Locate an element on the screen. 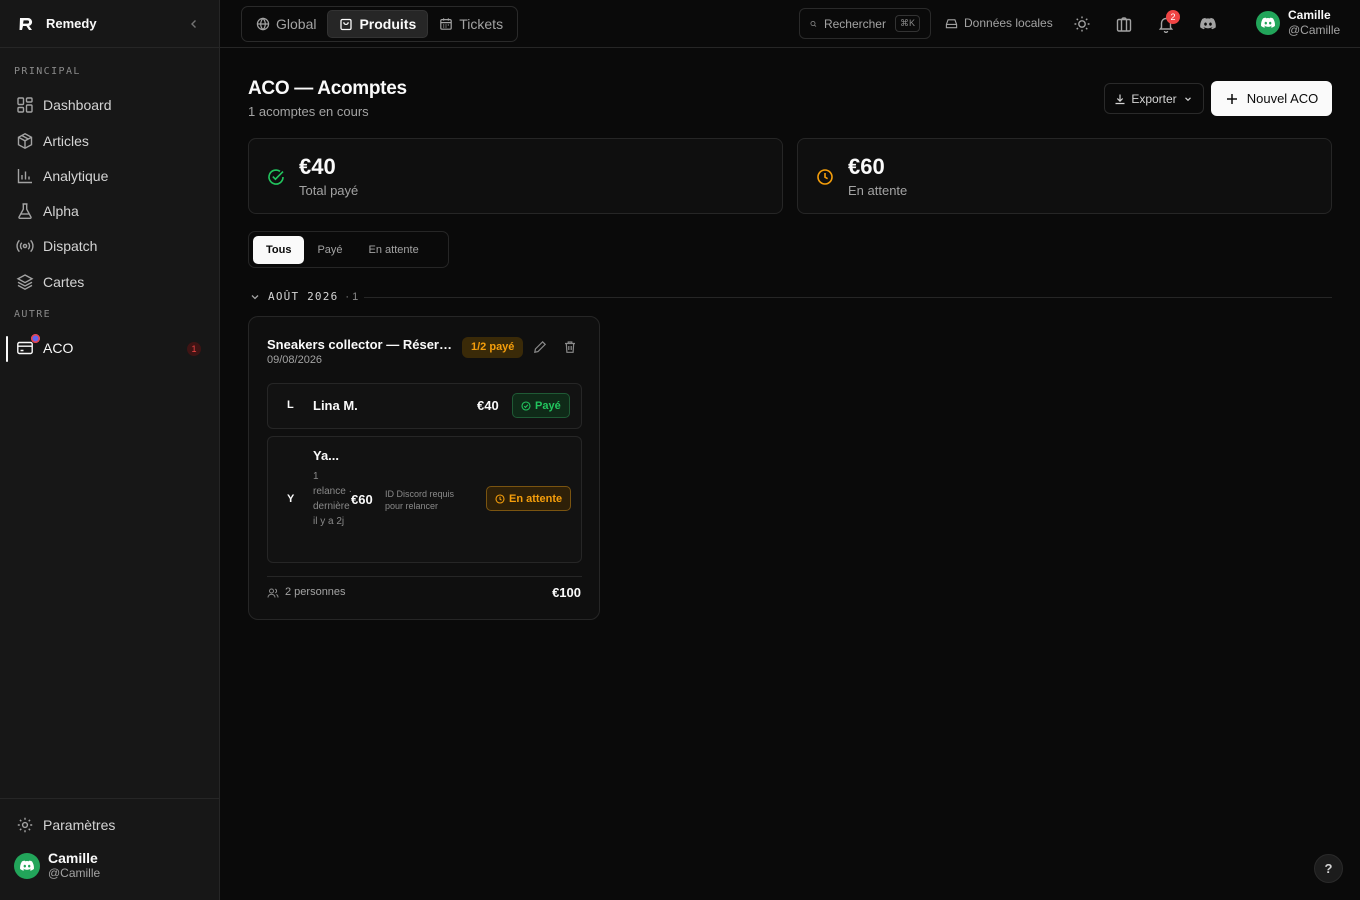 This screenshot has height=900, width=1360. unread-dot is located at coordinates (35, 338).